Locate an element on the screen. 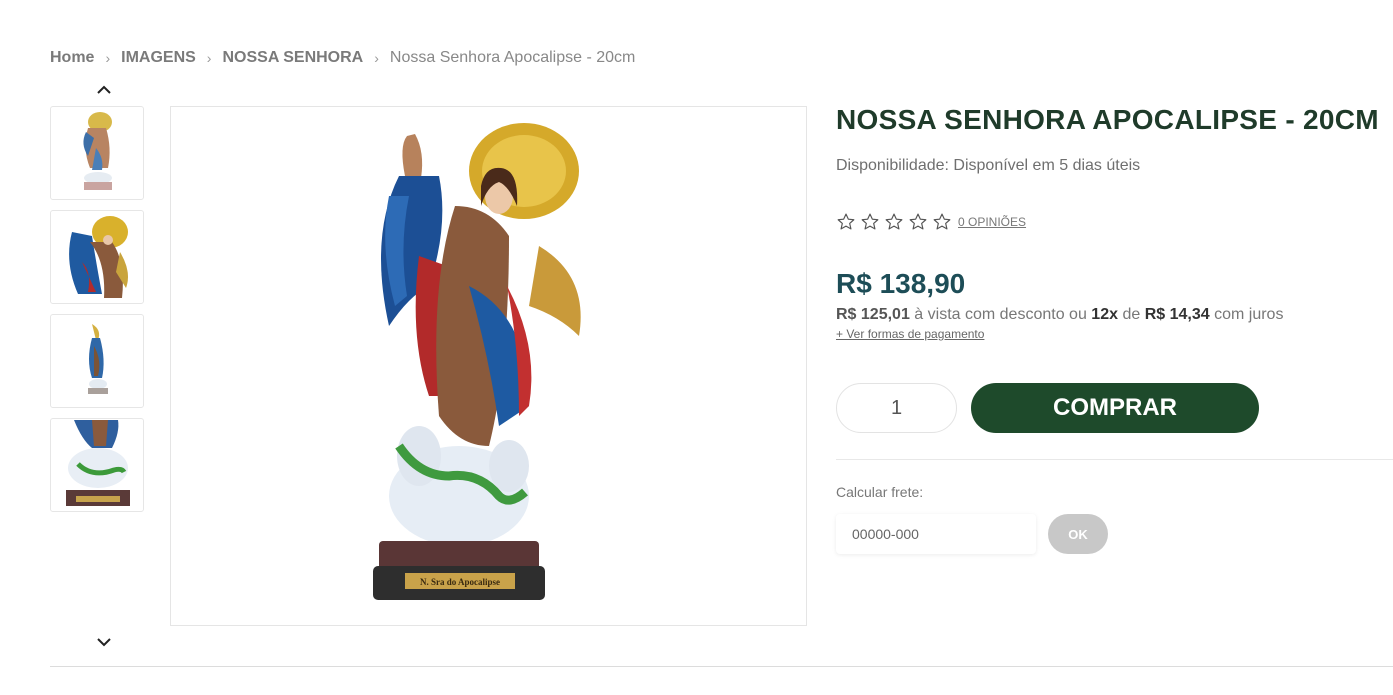 The image size is (1393, 695). calculate-shipping-button: OK is located at coordinates (1078, 534).